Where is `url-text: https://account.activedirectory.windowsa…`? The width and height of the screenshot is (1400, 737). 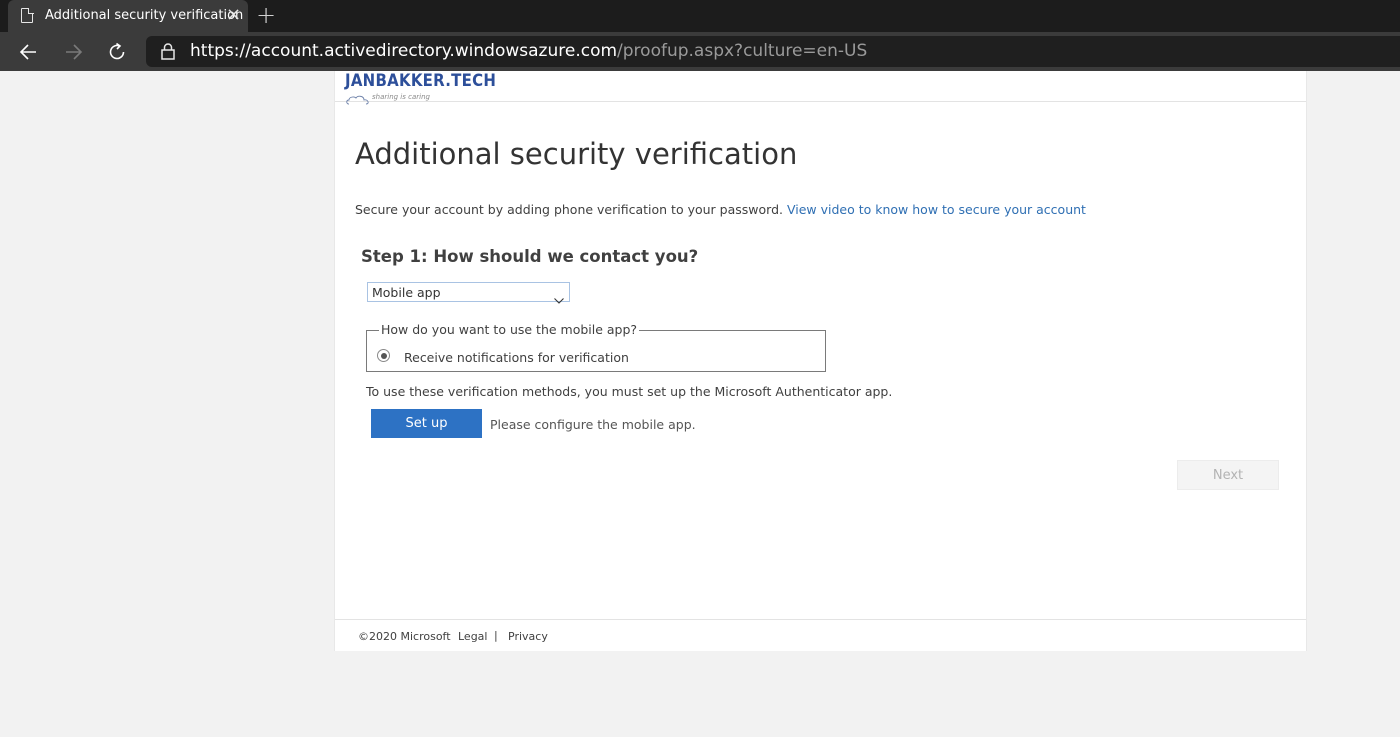
url-text: https://account.activedirectory.windowsa… is located at coordinates (528, 51).